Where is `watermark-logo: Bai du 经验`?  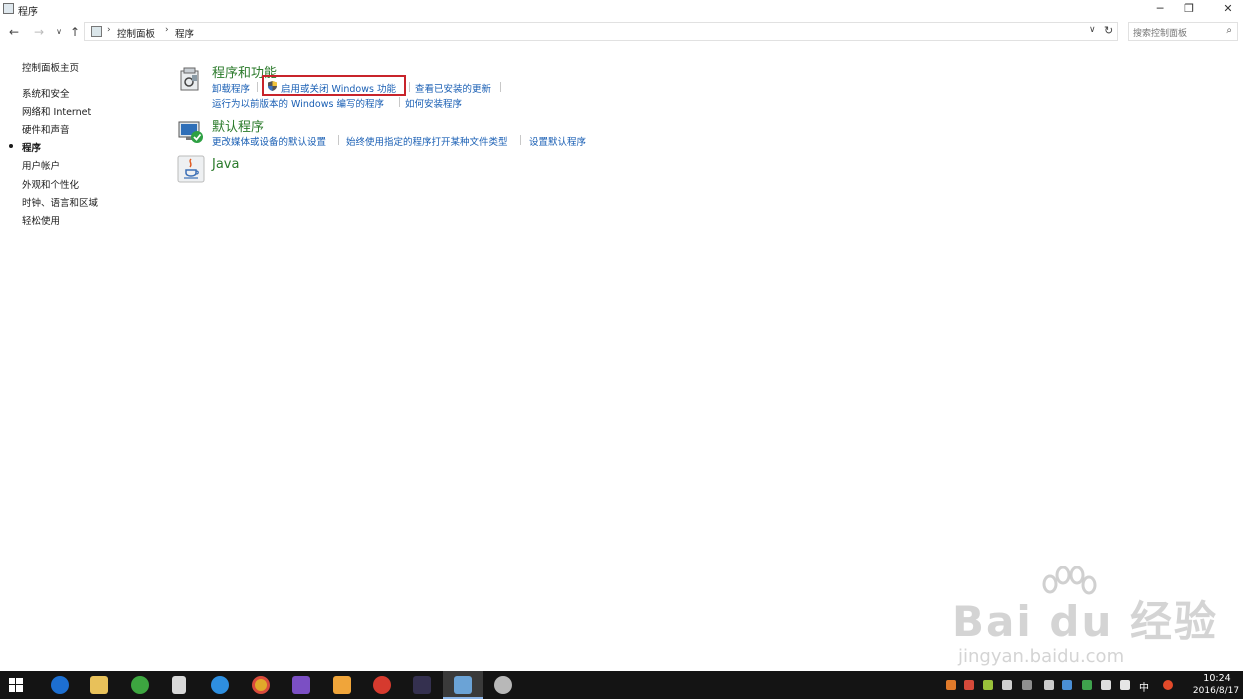
watermark-logo: Bai du 经验 is located at coordinates (1085, 621).